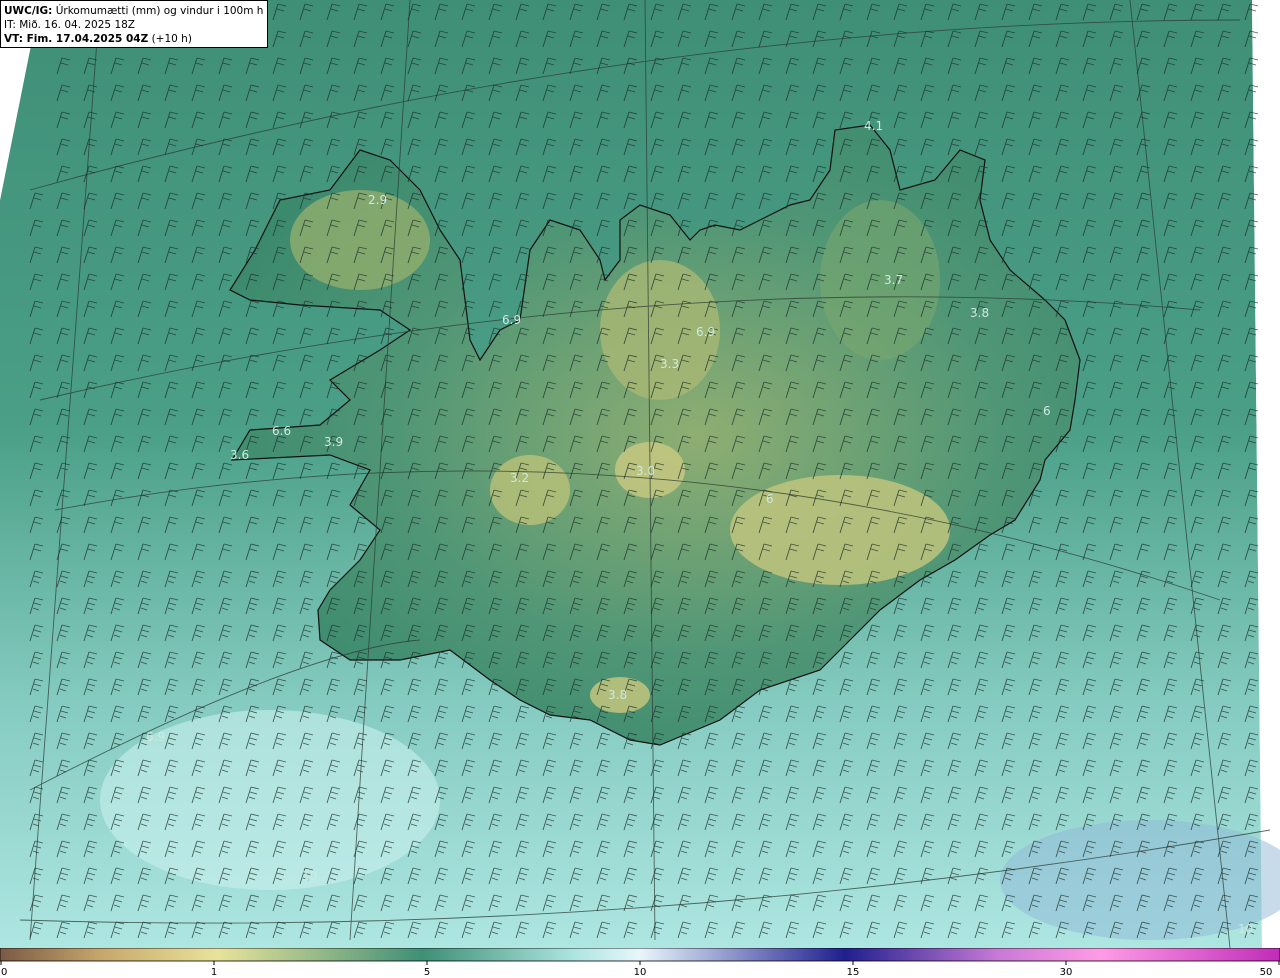  I want to click on colorbar-gradient, so click(640, 955).